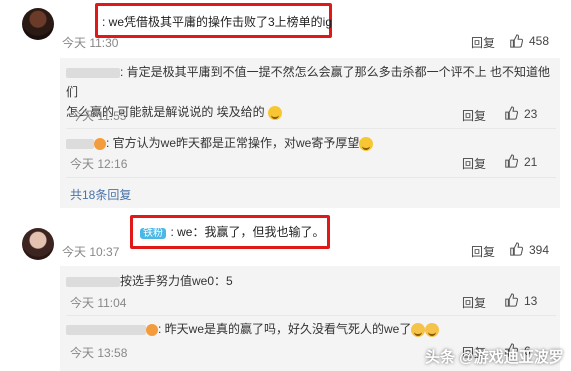 The height and width of the screenshot is (371, 571). I want to click on reply-text: : 肯定是极其平庸到不值一提不然怎么会赢了那么多击杀都一个评不上 也不知道他们, so click(308, 82).